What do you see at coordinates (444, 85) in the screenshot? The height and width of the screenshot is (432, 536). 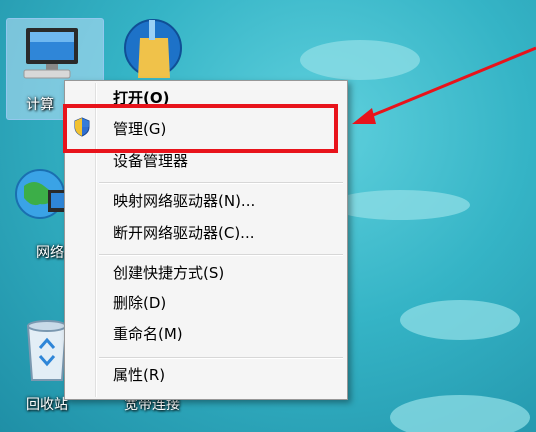 I see `annotation-arrow-icon` at bounding box center [444, 85].